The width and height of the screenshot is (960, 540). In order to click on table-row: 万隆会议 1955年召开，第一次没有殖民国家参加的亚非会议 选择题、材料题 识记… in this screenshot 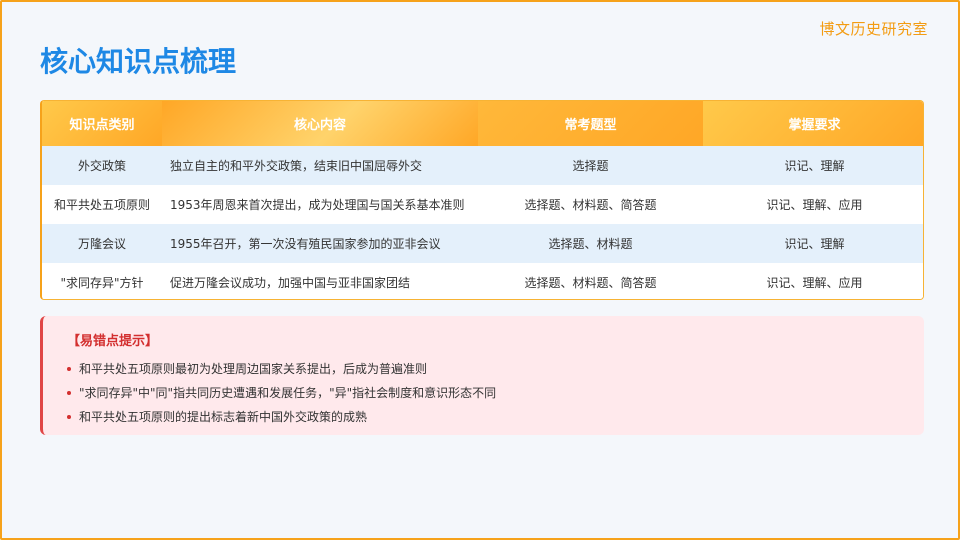, I will do `click(482, 243)`.